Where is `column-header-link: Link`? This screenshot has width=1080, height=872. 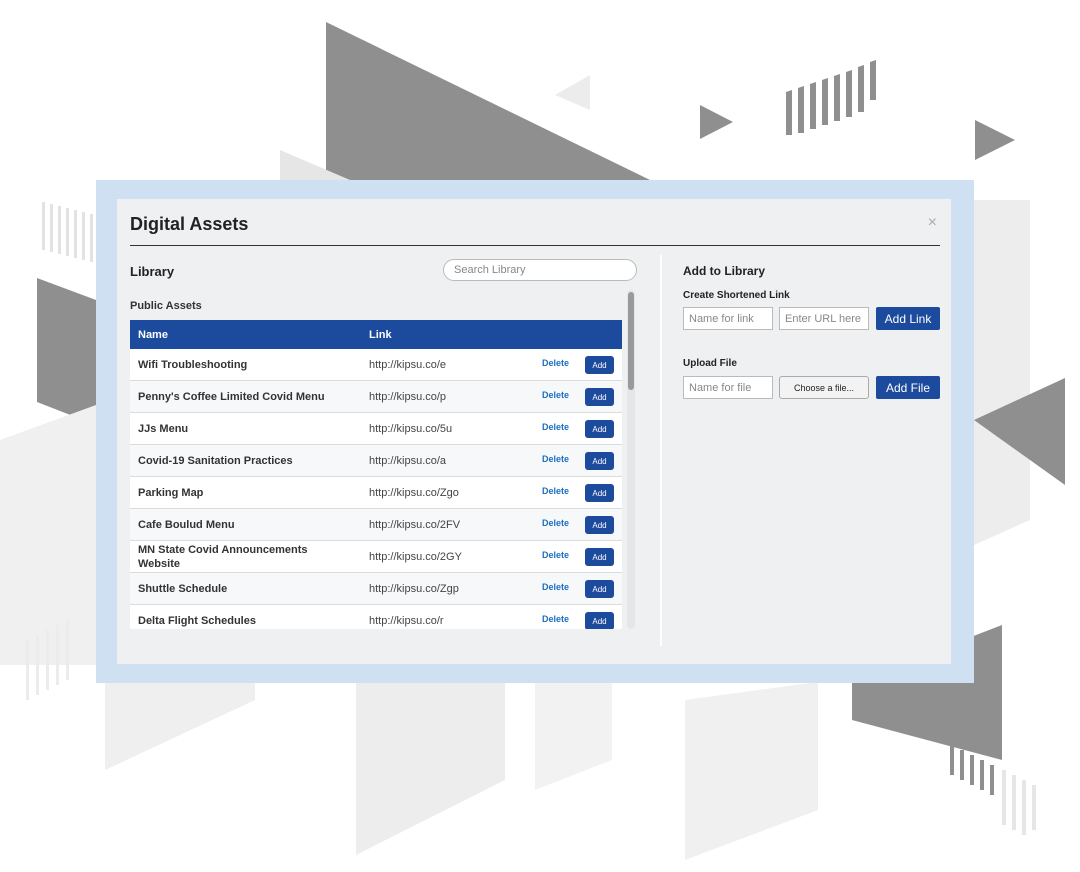
column-header-link: Link is located at coordinates (380, 335).